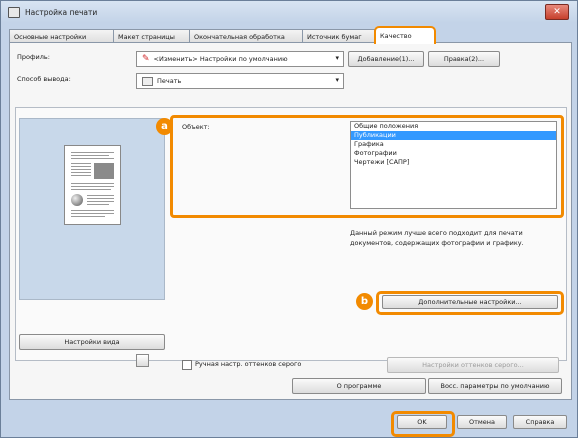  Describe the element at coordinates (92, 342) in the screenshot. I see `view-settings-button: Настройки вида` at that location.